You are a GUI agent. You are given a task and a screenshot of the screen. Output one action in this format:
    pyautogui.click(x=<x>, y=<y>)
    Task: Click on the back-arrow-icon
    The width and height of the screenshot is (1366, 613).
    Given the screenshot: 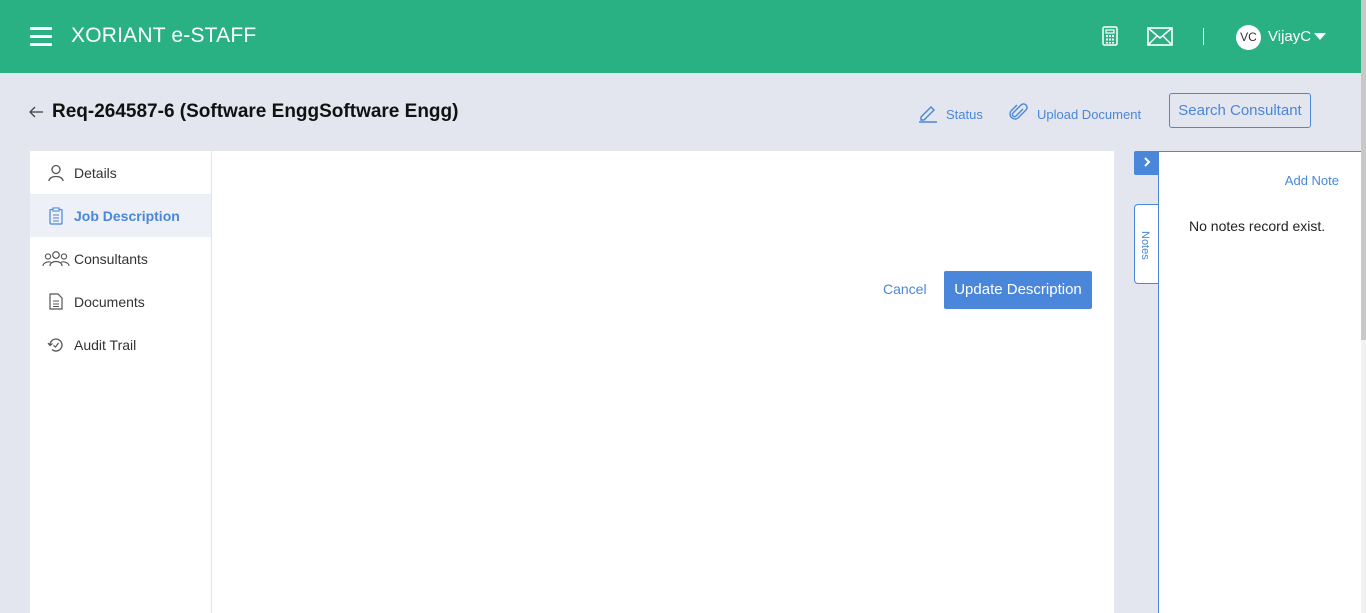 What is the action you would take?
    pyautogui.click(x=36, y=114)
    